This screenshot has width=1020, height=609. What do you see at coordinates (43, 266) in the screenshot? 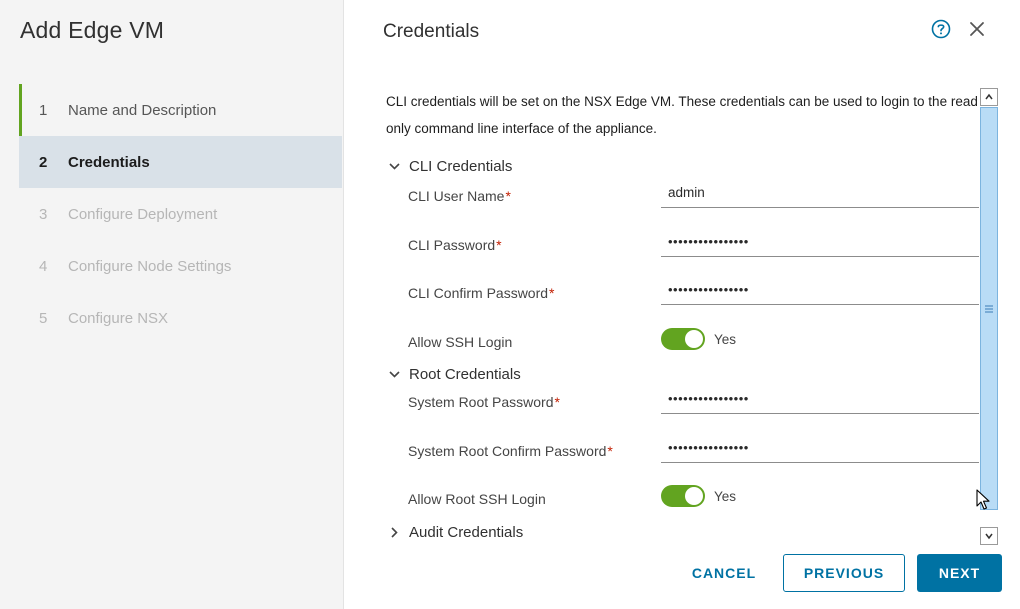
I see `step-number: 4` at bounding box center [43, 266].